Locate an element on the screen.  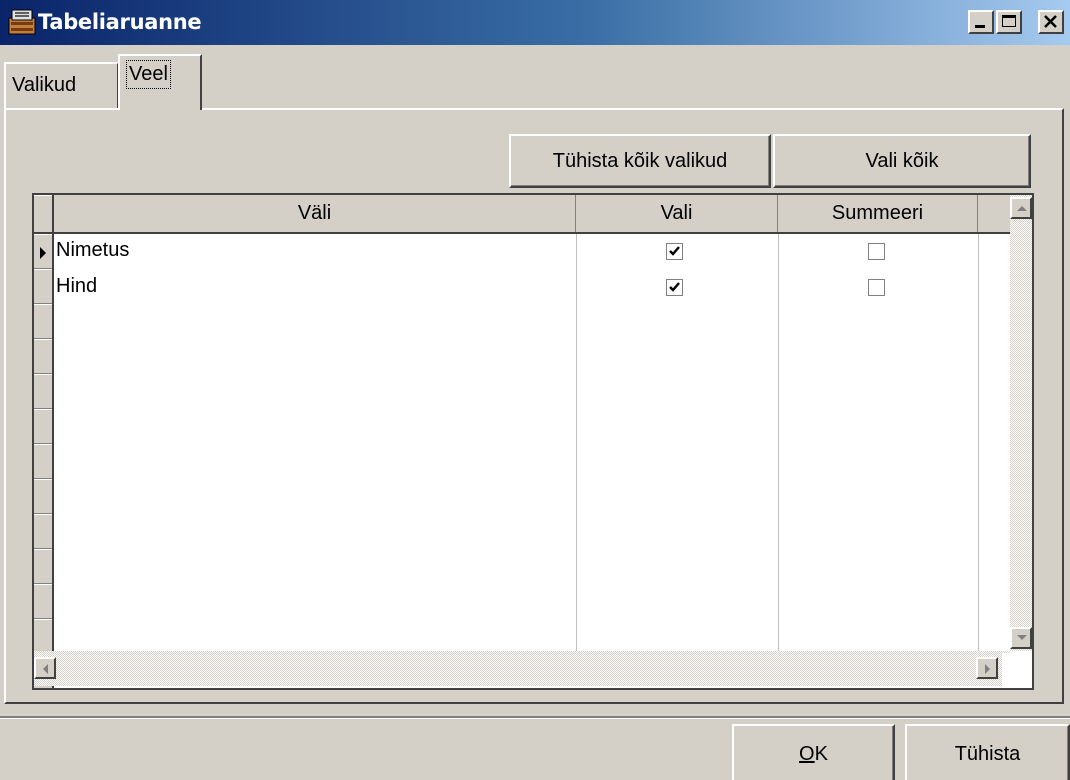
ok-button: OK is located at coordinates (813, 752).